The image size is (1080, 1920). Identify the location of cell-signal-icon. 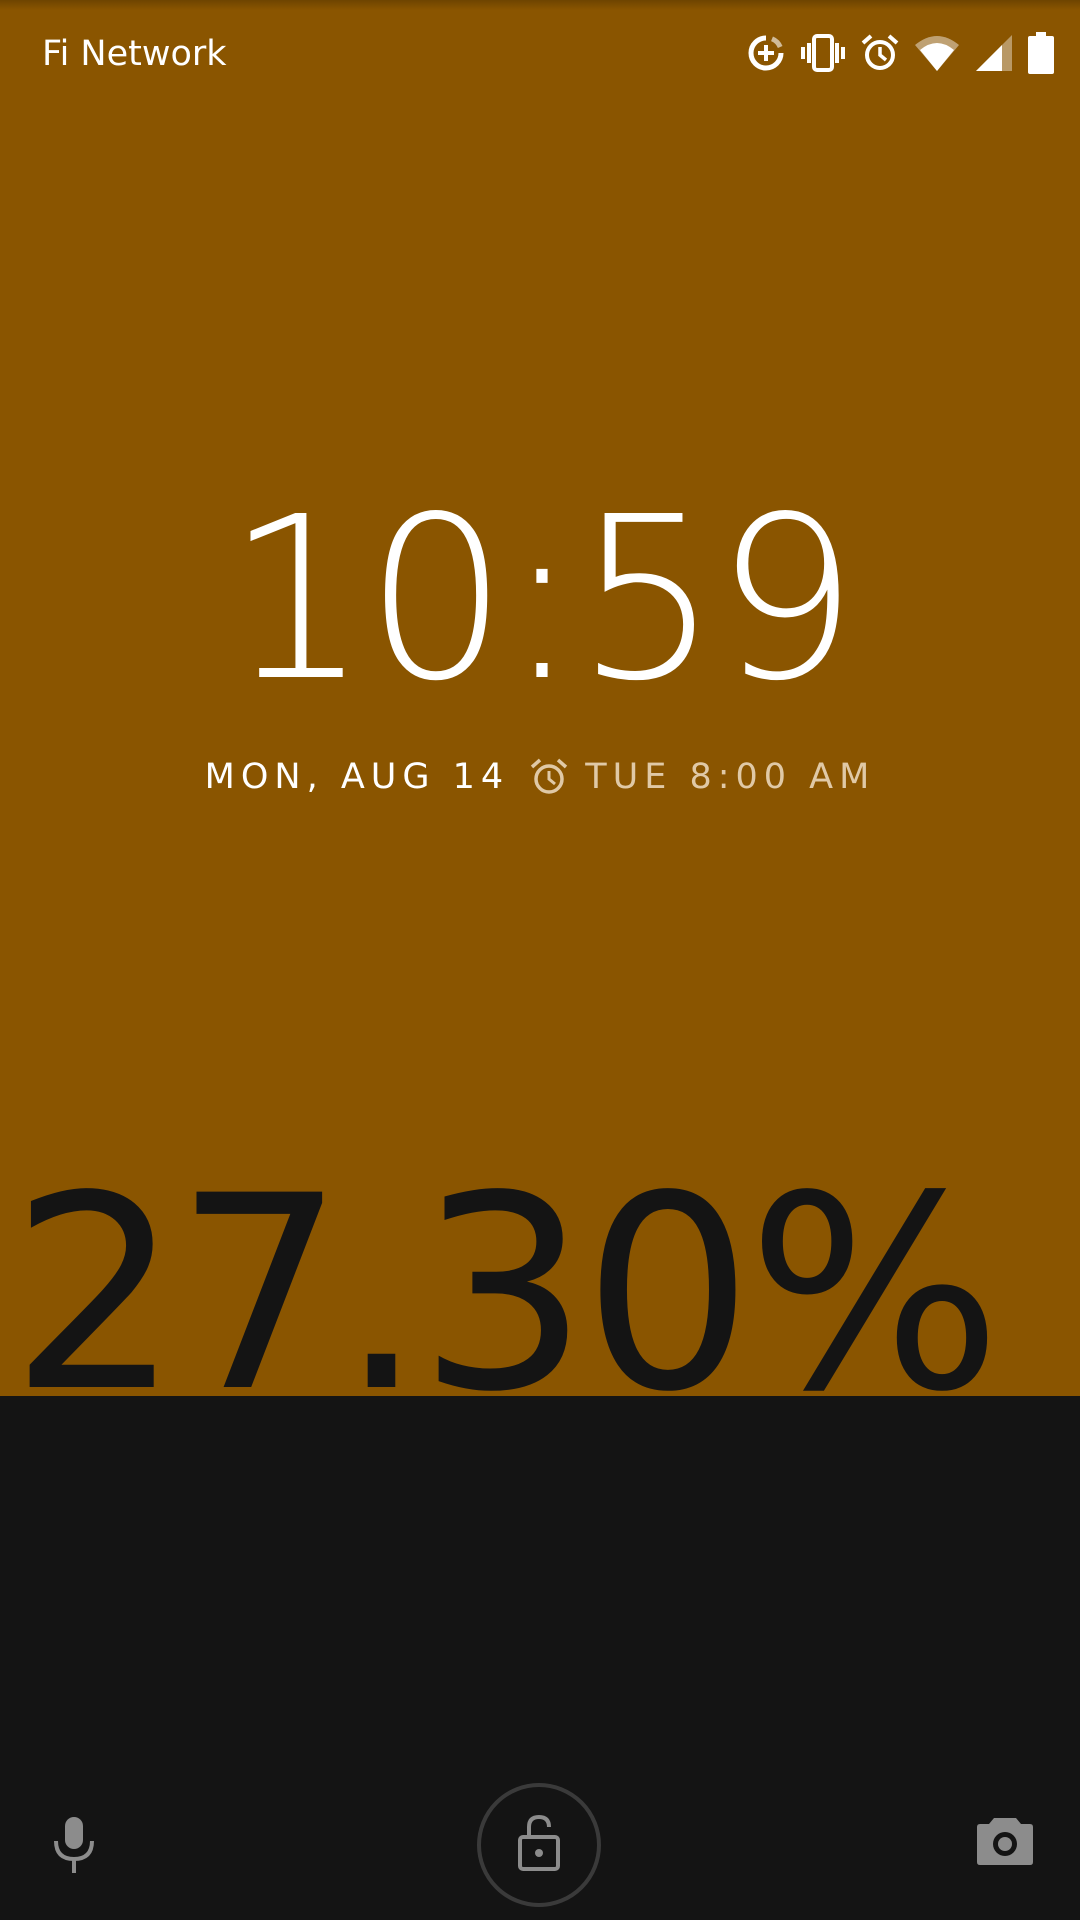
(994, 53).